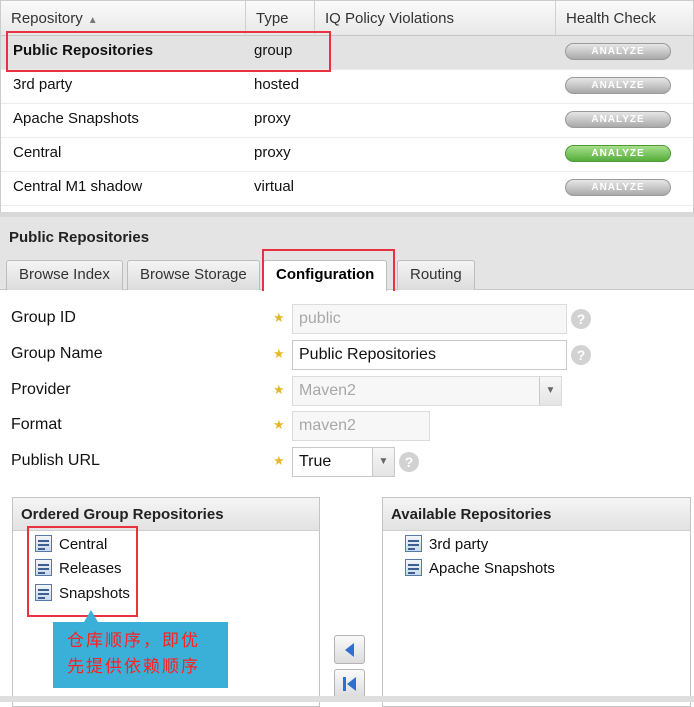  I want to click on group-id-label: Group ID, so click(43, 317).